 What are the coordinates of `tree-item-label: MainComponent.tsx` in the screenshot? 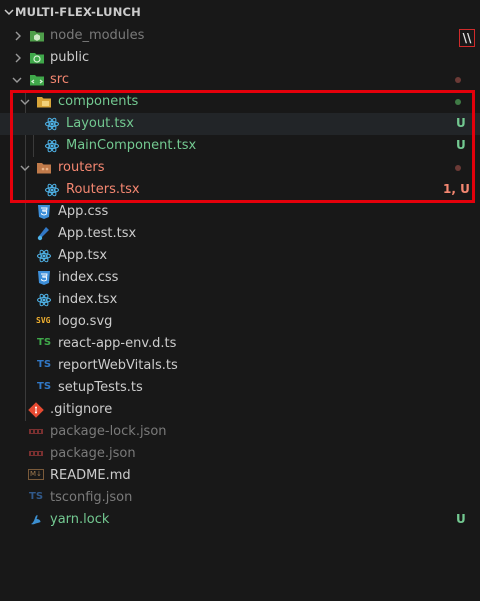 It's located at (131, 145).